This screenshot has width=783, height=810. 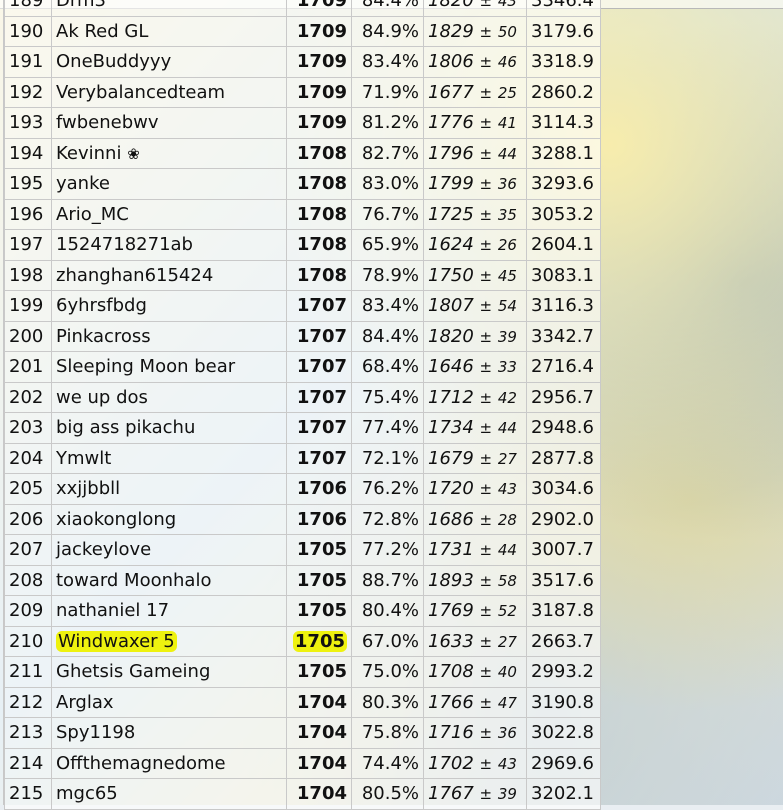 I want to click on rank-cell: 212, so click(x=28, y=702).